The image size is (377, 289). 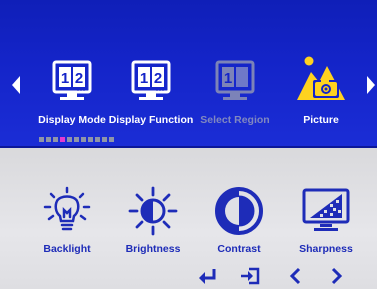 I want to click on submenu-item-contrast: Contrast, so click(x=239, y=221).